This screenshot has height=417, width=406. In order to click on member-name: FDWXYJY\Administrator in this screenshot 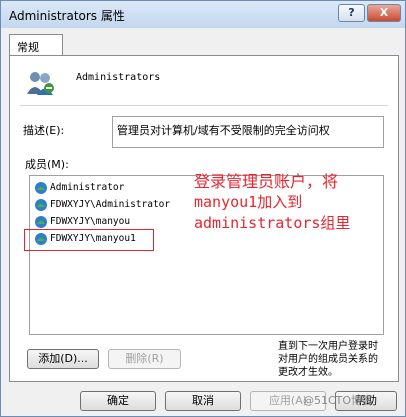, I will do `click(110, 204)`.